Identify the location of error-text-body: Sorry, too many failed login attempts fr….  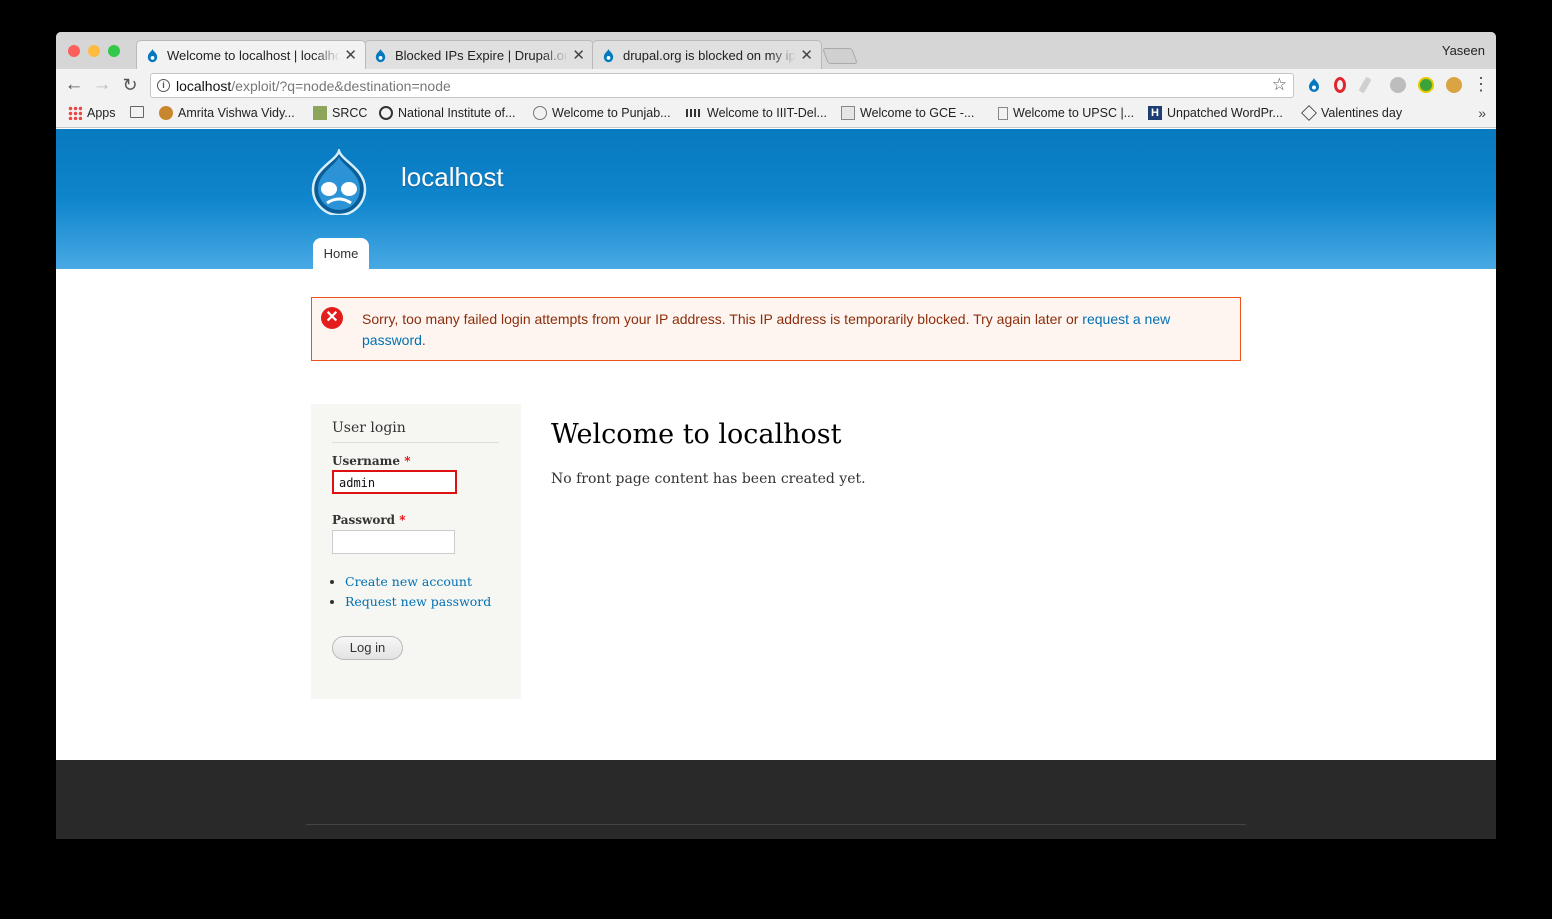
(722, 319).